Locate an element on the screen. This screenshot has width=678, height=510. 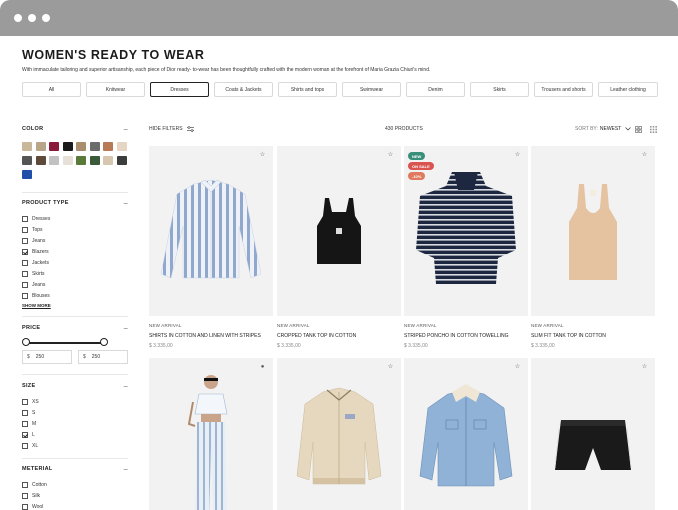
hide-filters-button: HIDE FILTERS is located at coordinates (171, 129).